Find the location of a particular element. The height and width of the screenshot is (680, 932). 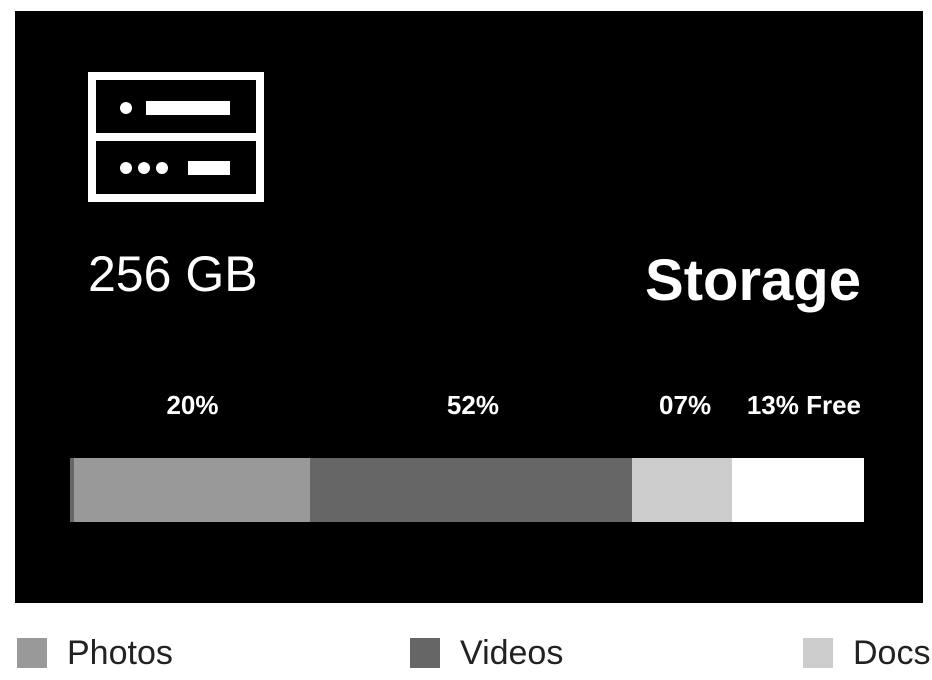

legend-item-photos: Photos is located at coordinates (95, 653).